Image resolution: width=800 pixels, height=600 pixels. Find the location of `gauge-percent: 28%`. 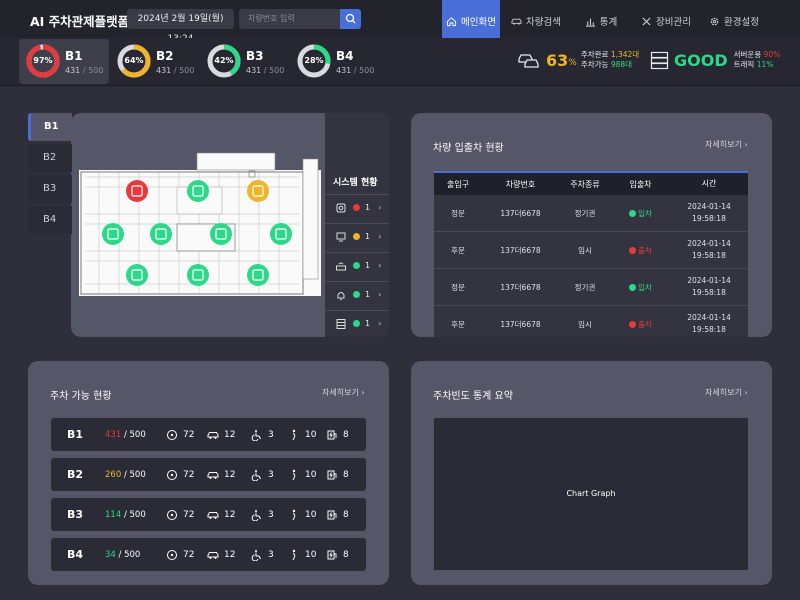

gauge-percent: 28% is located at coordinates (314, 60).